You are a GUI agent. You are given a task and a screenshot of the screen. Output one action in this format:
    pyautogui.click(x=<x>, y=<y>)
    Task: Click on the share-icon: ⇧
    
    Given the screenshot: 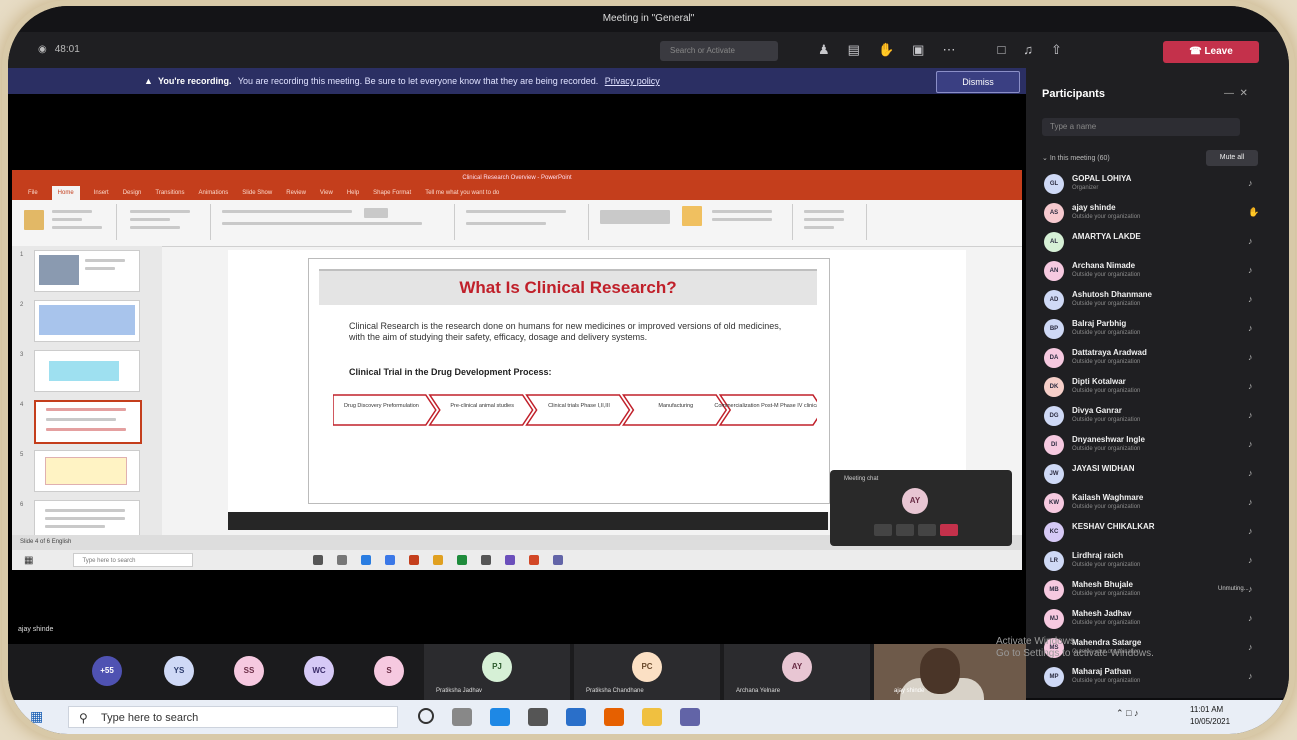 What is the action you would take?
    pyautogui.click(x=1056, y=52)
    